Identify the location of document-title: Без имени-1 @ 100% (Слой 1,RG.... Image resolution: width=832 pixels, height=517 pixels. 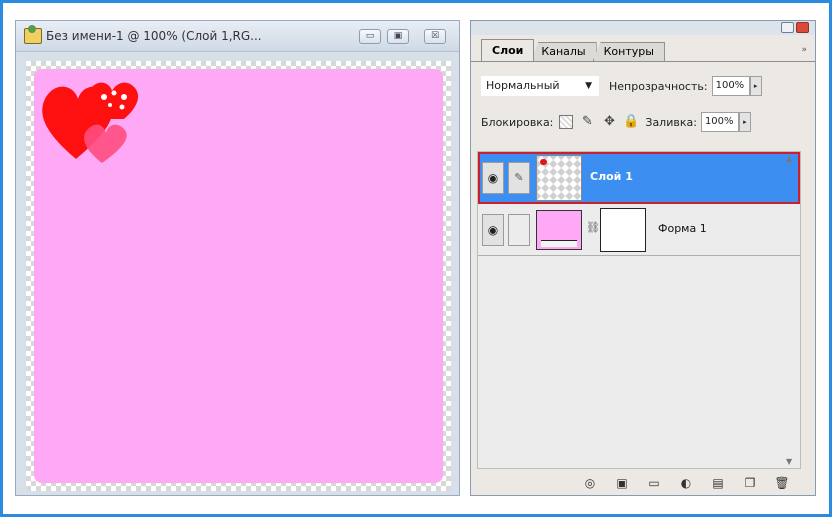
(154, 36).